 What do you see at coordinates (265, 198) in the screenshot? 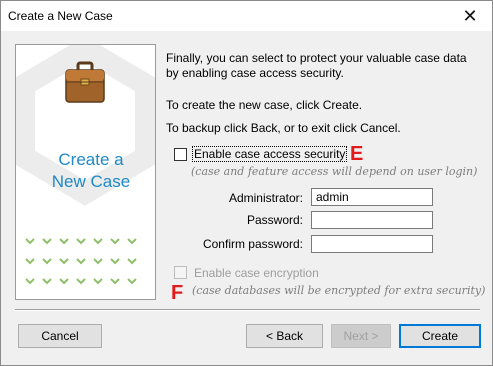
I see `administrator-label: Administrator:` at bounding box center [265, 198].